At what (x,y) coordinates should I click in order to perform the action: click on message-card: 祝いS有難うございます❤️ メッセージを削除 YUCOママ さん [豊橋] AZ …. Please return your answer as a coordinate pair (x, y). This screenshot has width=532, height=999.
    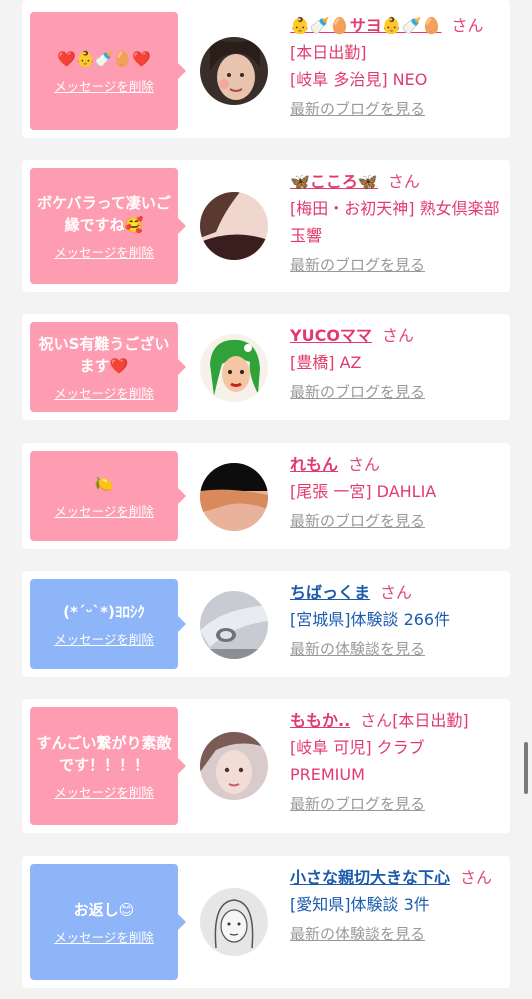
    Looking at the image, I should click on (266, 367).